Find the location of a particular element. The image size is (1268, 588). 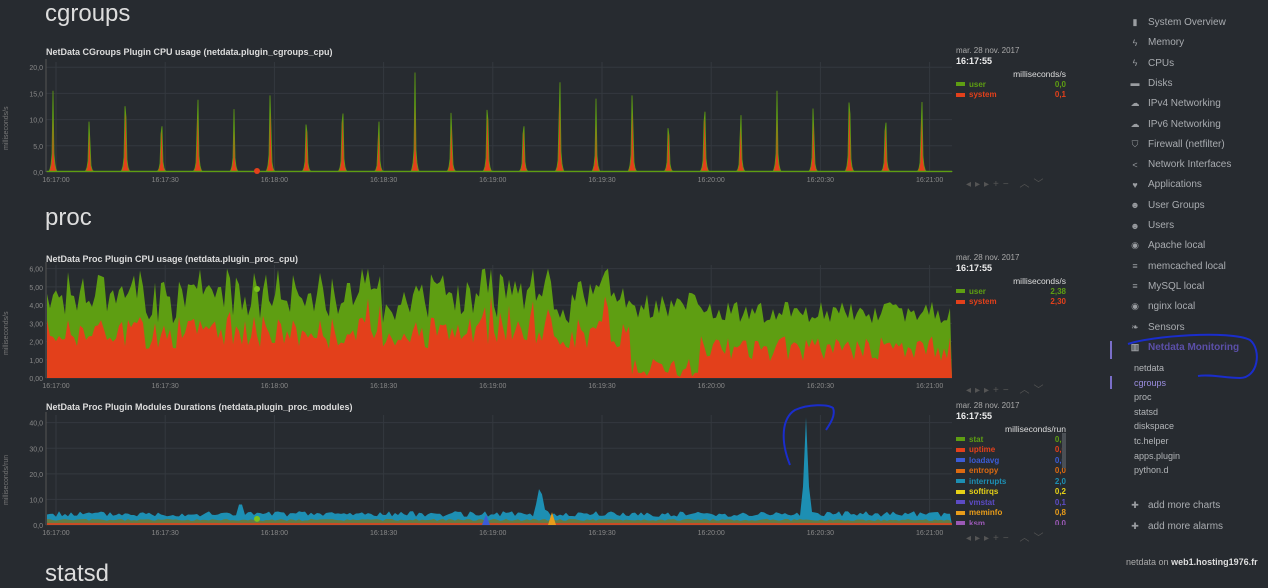

sidebar-item-users: ☻ Users is located at coordinates (1152, 225).